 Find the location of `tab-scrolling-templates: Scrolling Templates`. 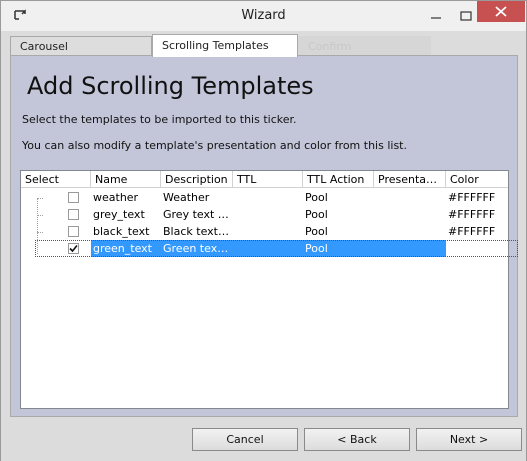

tab-scrolling-templates: Scrolling Templates is located at coordinates (225, 45).